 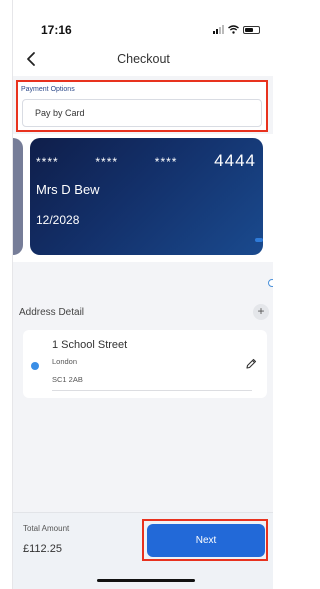 What do you see at coordinates (251, 29) in the screenshot?
I see `battery-icon` at bounding box center [251, 29].